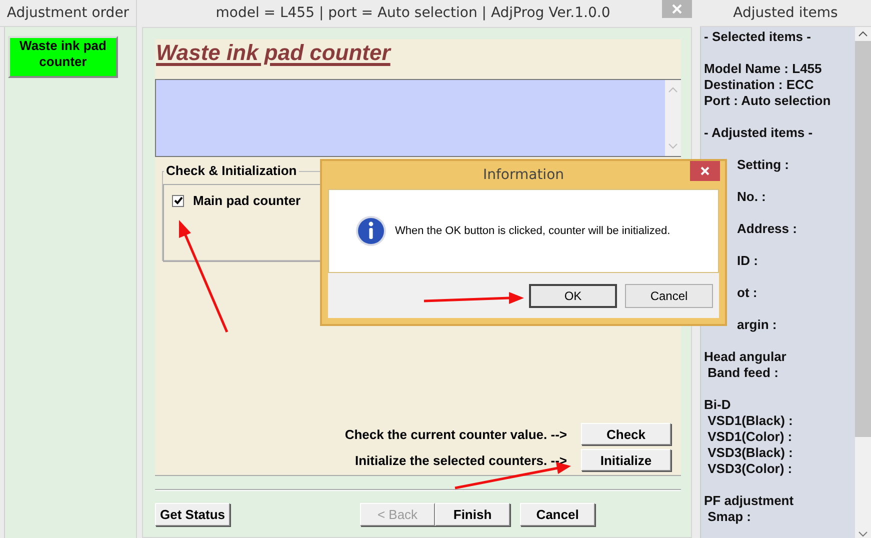 The image size is (871, 538). I want to click on action-button: Check, so click(626, 434).